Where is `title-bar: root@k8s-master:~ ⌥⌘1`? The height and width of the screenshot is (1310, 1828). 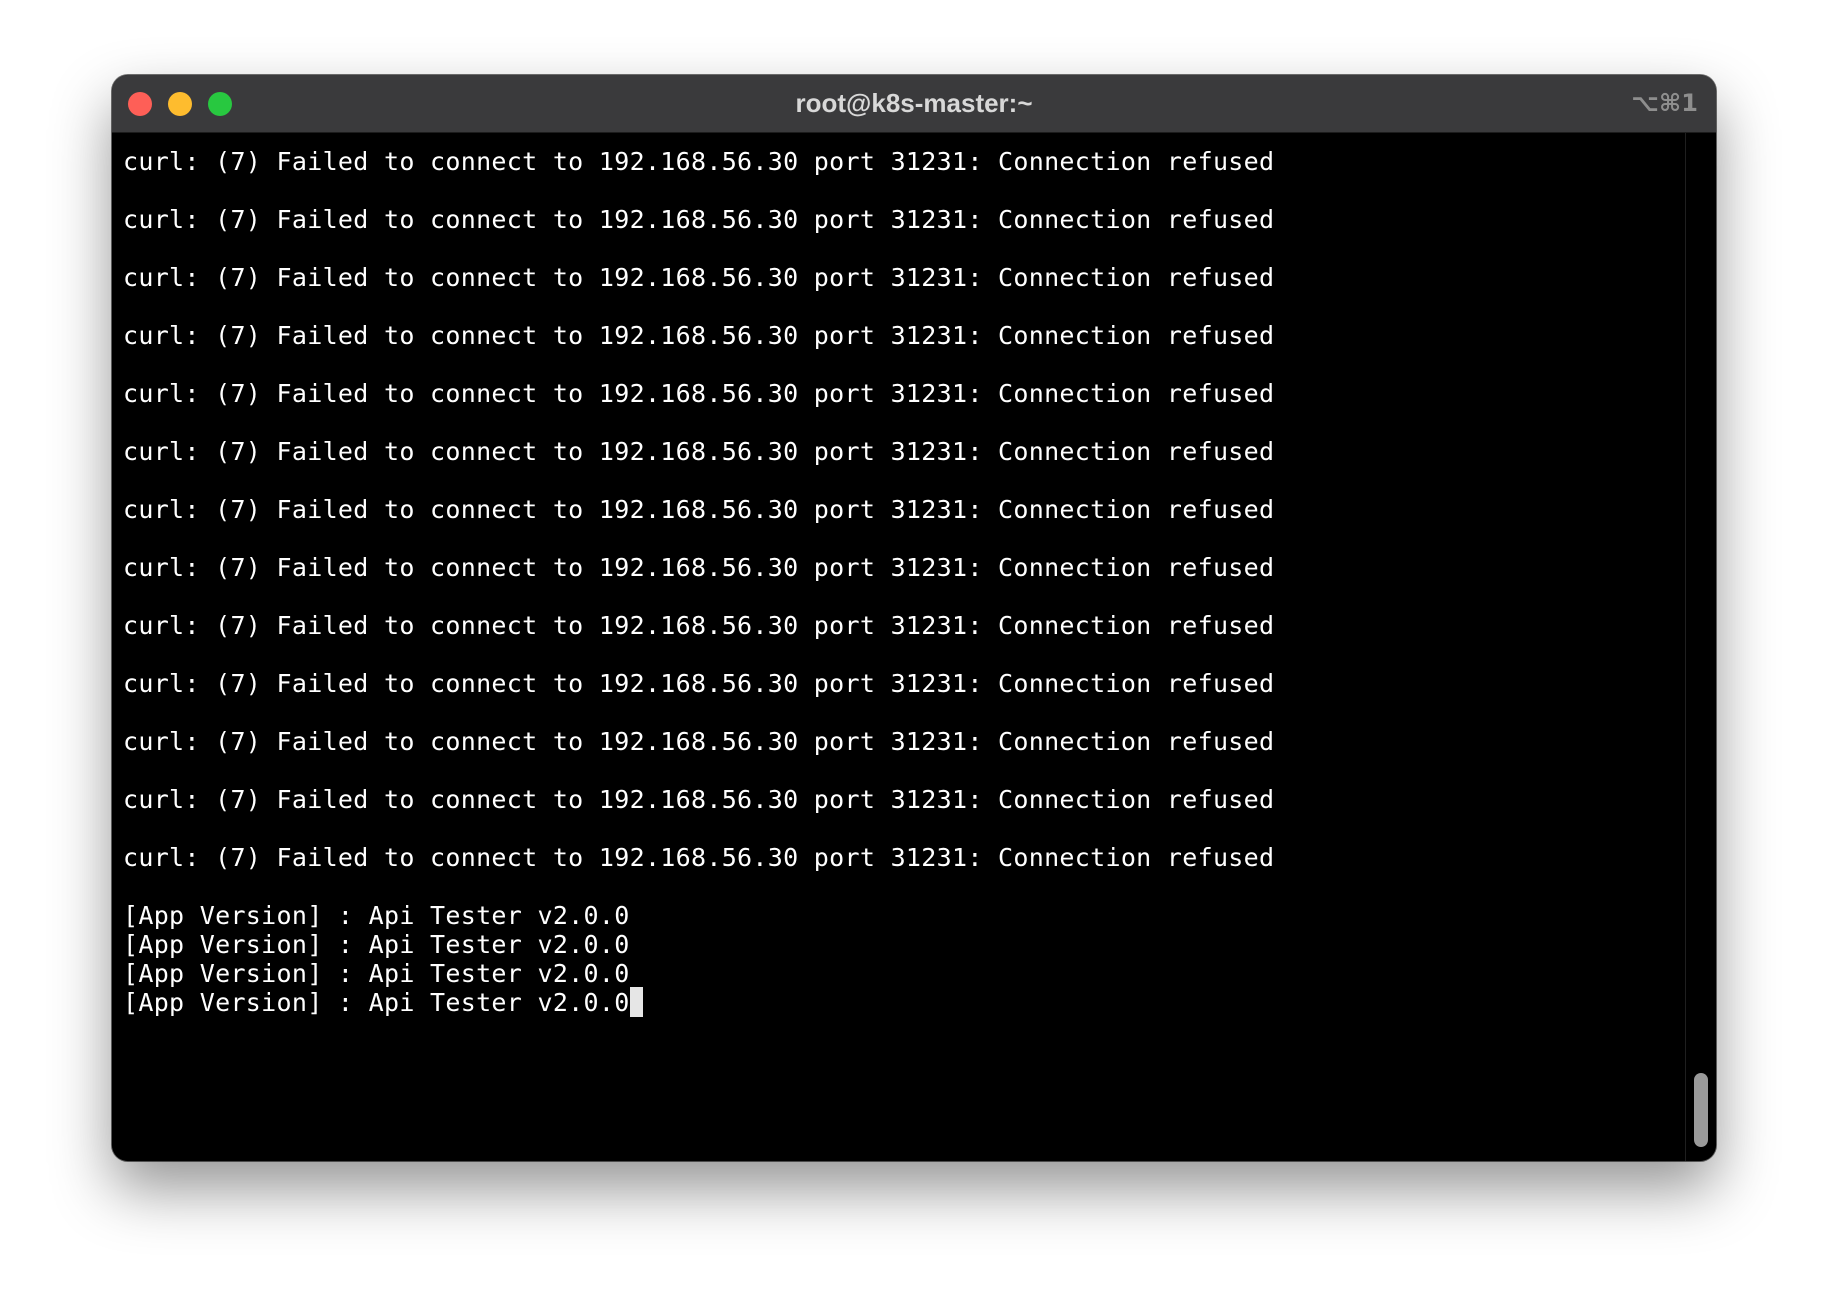 title-bar: root@k8s-master:~ ⌥⌘1 is located at coordinates (914, 104).